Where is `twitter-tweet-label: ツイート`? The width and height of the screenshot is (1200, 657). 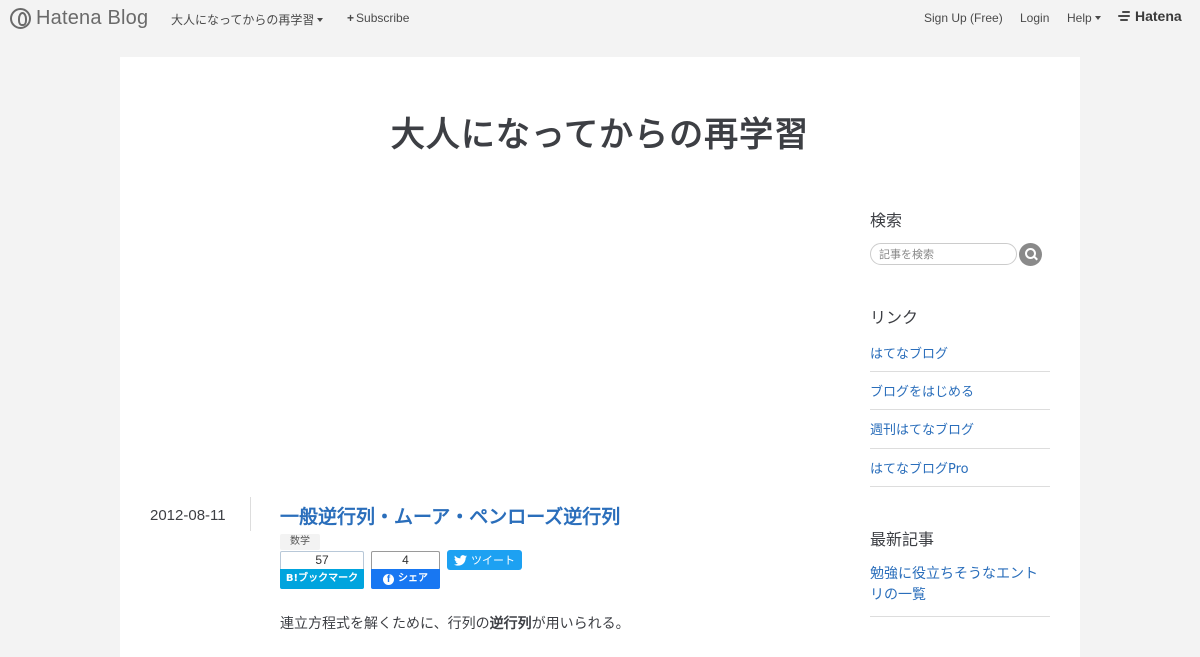 twitter-tweet-label: ツイート is located at coordinates (493, 560).